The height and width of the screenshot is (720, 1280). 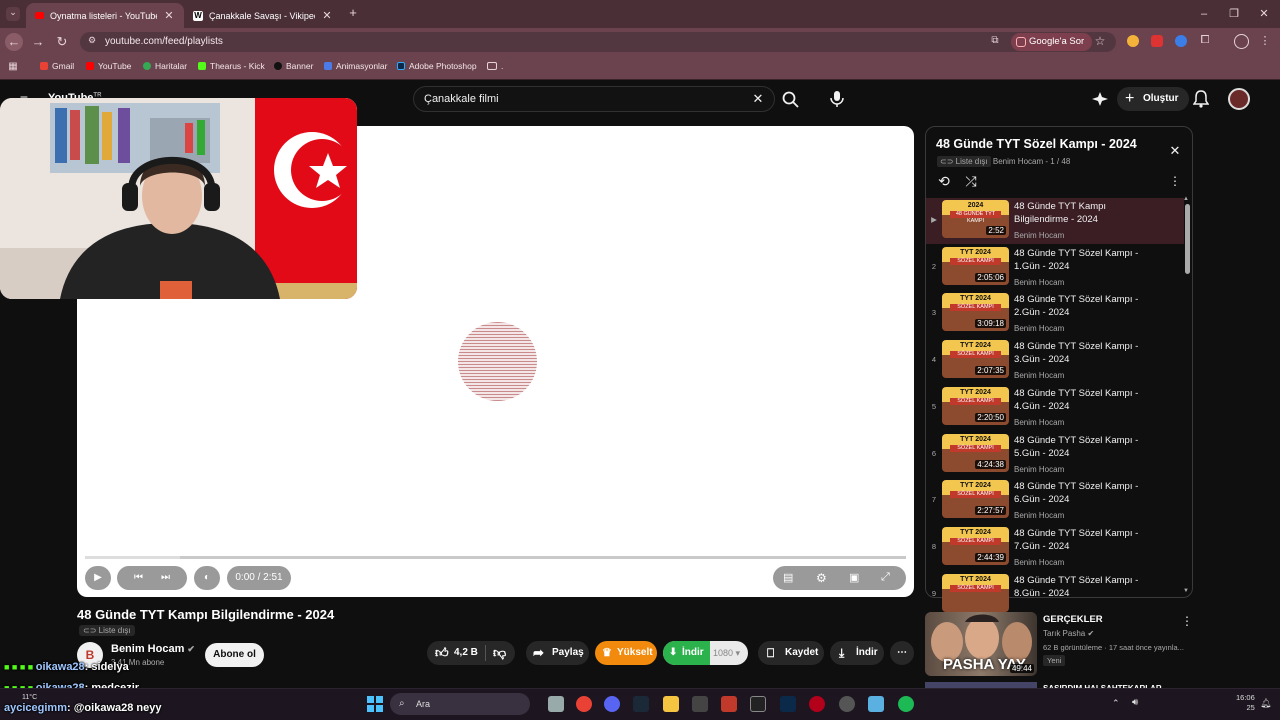 What do you see at coordinates (1153, 99) in the screenshot?
I see `create-button: + Oluştur` at bounding box center [1153, 99].